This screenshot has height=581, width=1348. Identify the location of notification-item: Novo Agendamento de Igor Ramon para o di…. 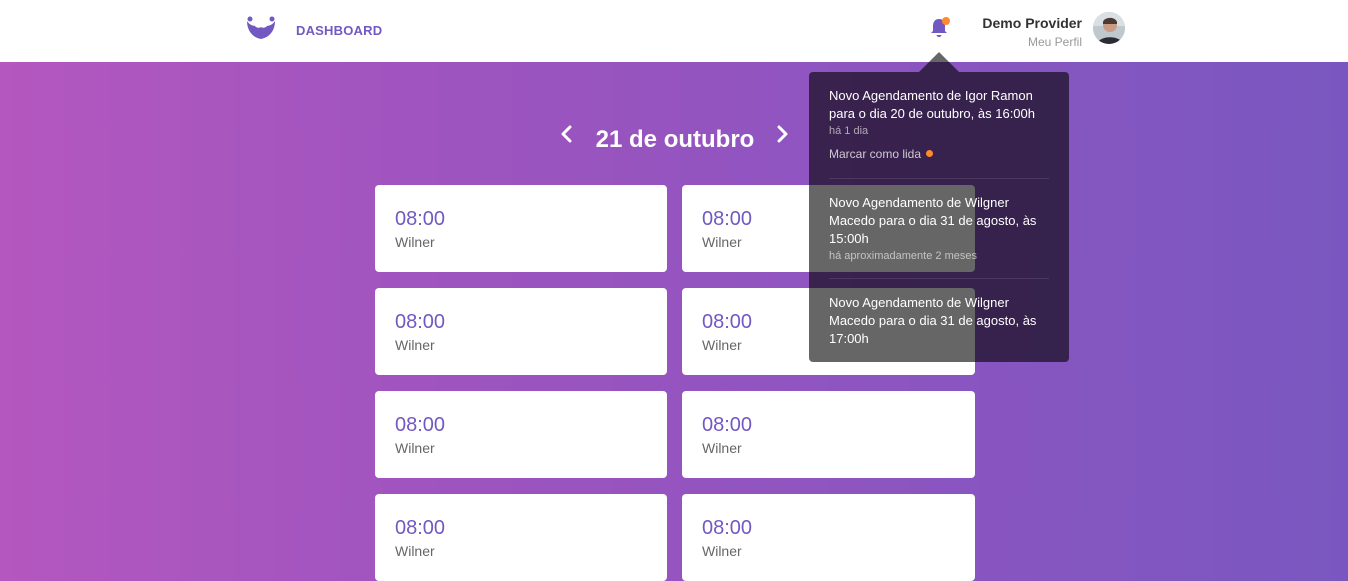
(939, 133).